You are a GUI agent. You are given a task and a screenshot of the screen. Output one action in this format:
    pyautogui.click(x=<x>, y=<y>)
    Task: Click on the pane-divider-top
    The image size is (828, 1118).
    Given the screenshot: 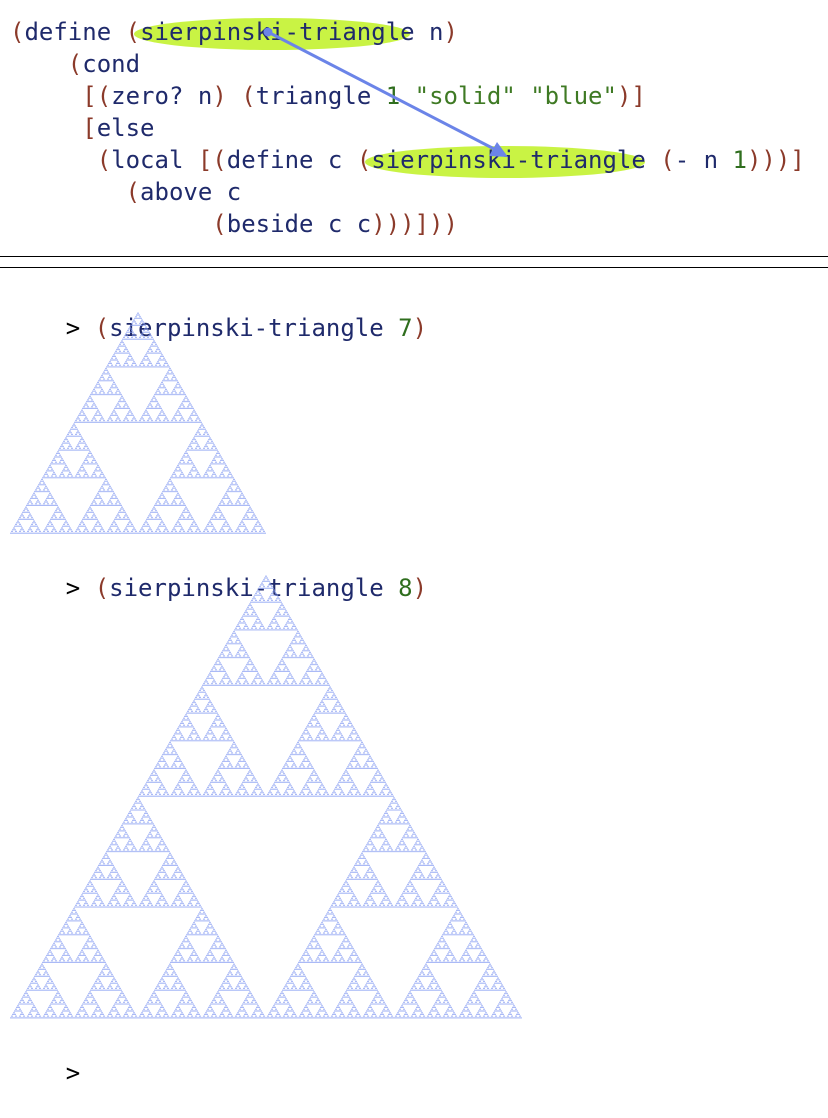 What is the action you would take?
    pyautogui.click(x=414, y=256)
    